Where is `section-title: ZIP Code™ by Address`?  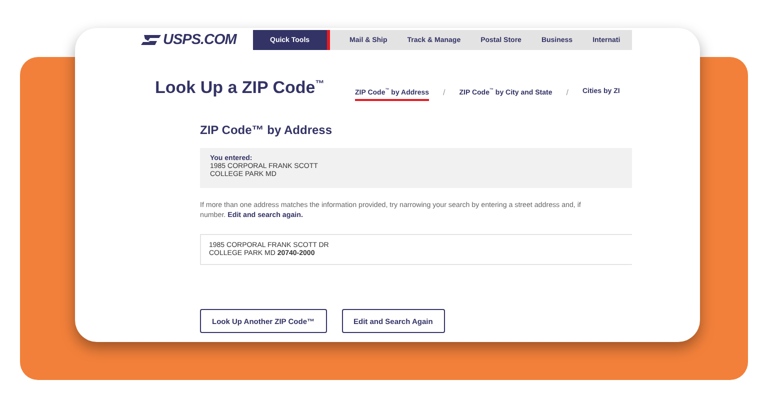 section-title: ZIP Code™ by Address is located at coordinates (267, 130).